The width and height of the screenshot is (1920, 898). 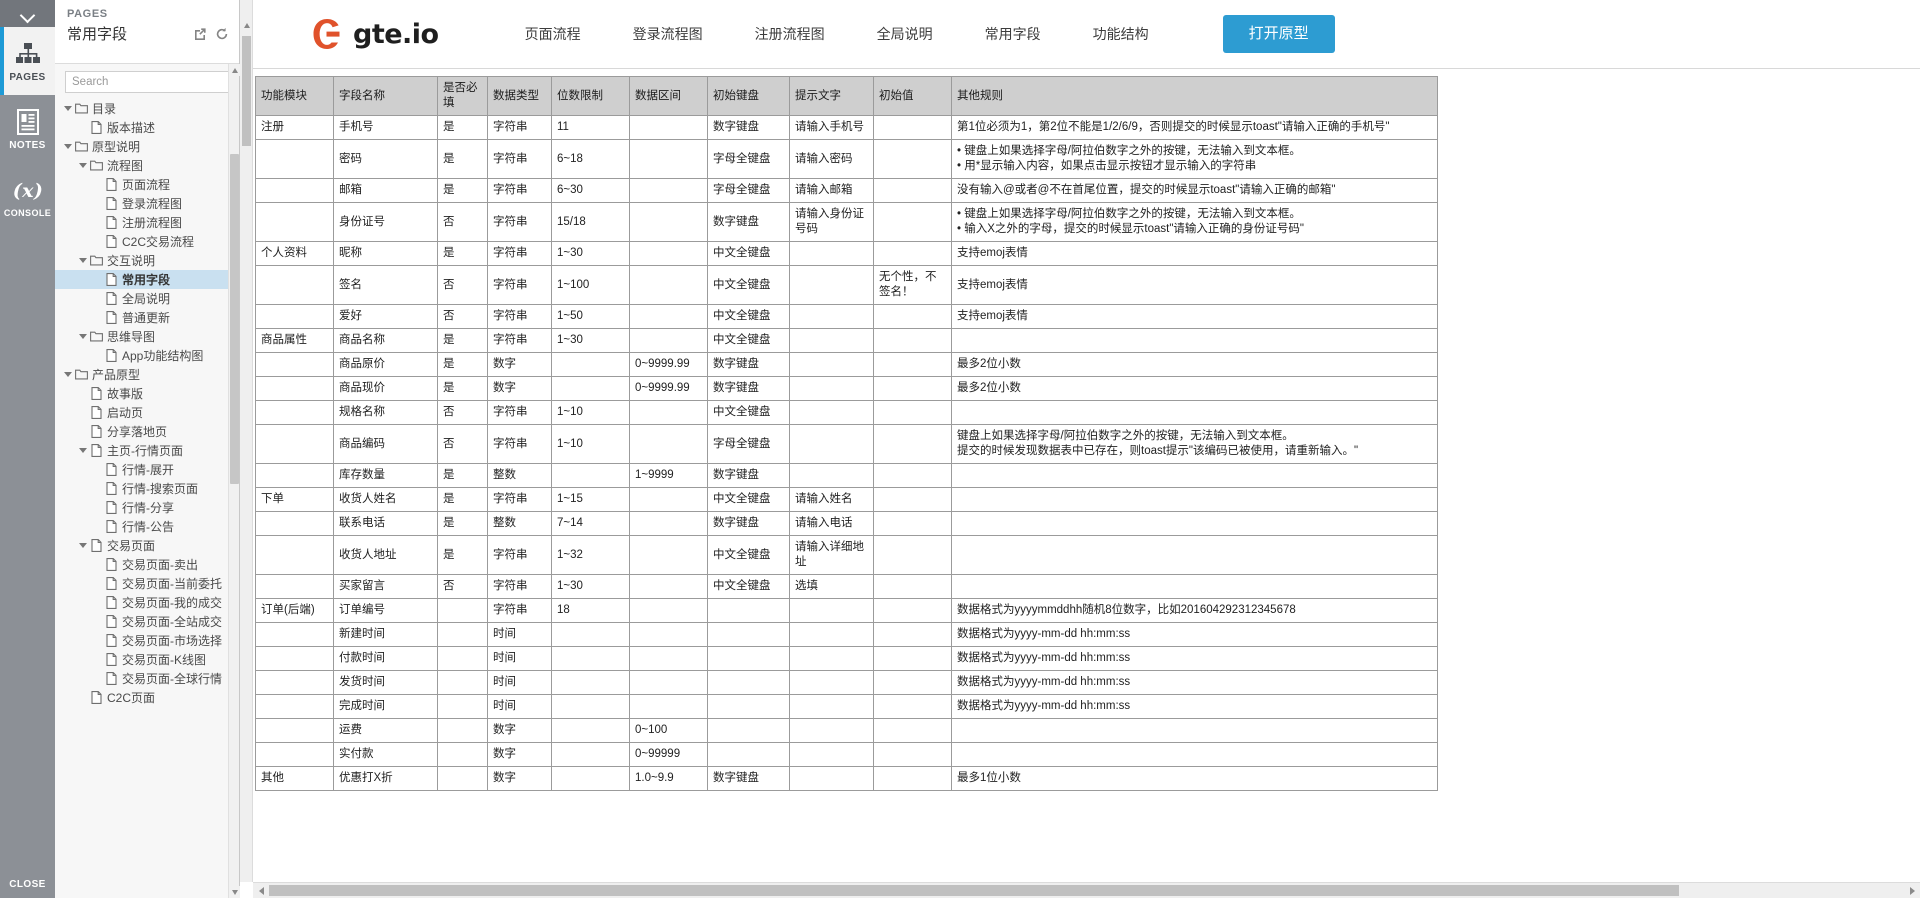 What do you see at coordinates (1013, 34) in the screenshot?
I see `nav-link-5: 常用字段` at bounding box center [1013, 34].